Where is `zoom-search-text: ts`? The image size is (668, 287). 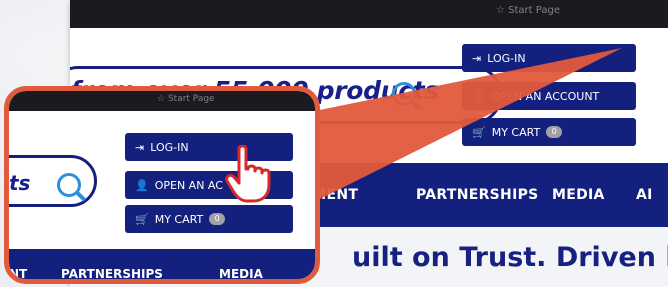 zoom-search-text: ts is located at coordinates (20, 183).